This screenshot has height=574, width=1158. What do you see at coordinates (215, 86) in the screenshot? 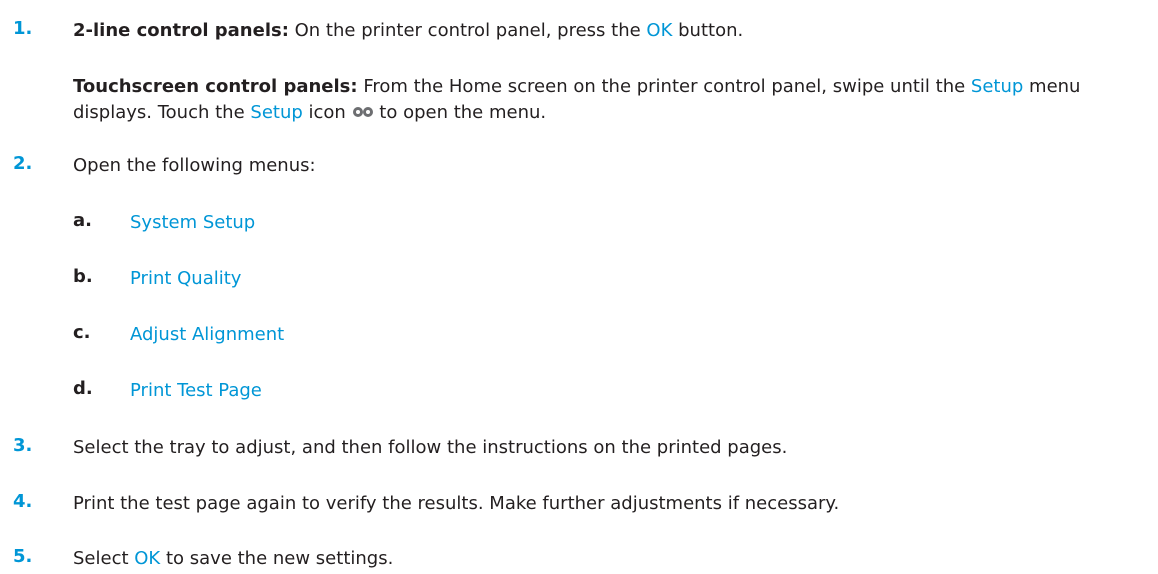
I see `step-label-touchscreen: Touchscreen control panels:` at bounding box center [215, 86].